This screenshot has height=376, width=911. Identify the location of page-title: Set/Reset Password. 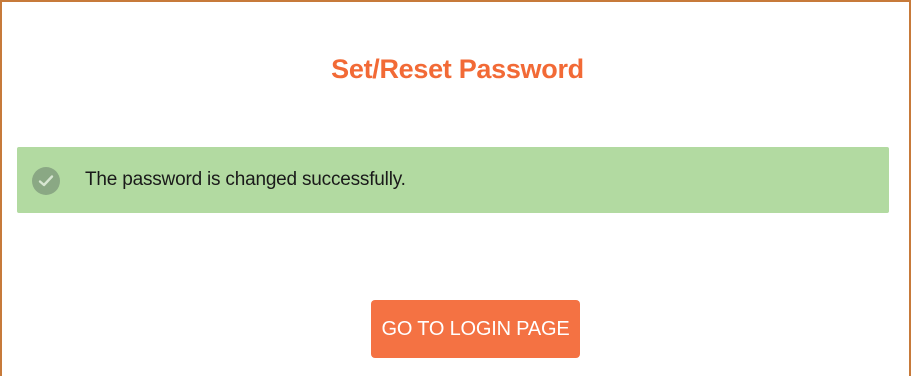
(457, 69).